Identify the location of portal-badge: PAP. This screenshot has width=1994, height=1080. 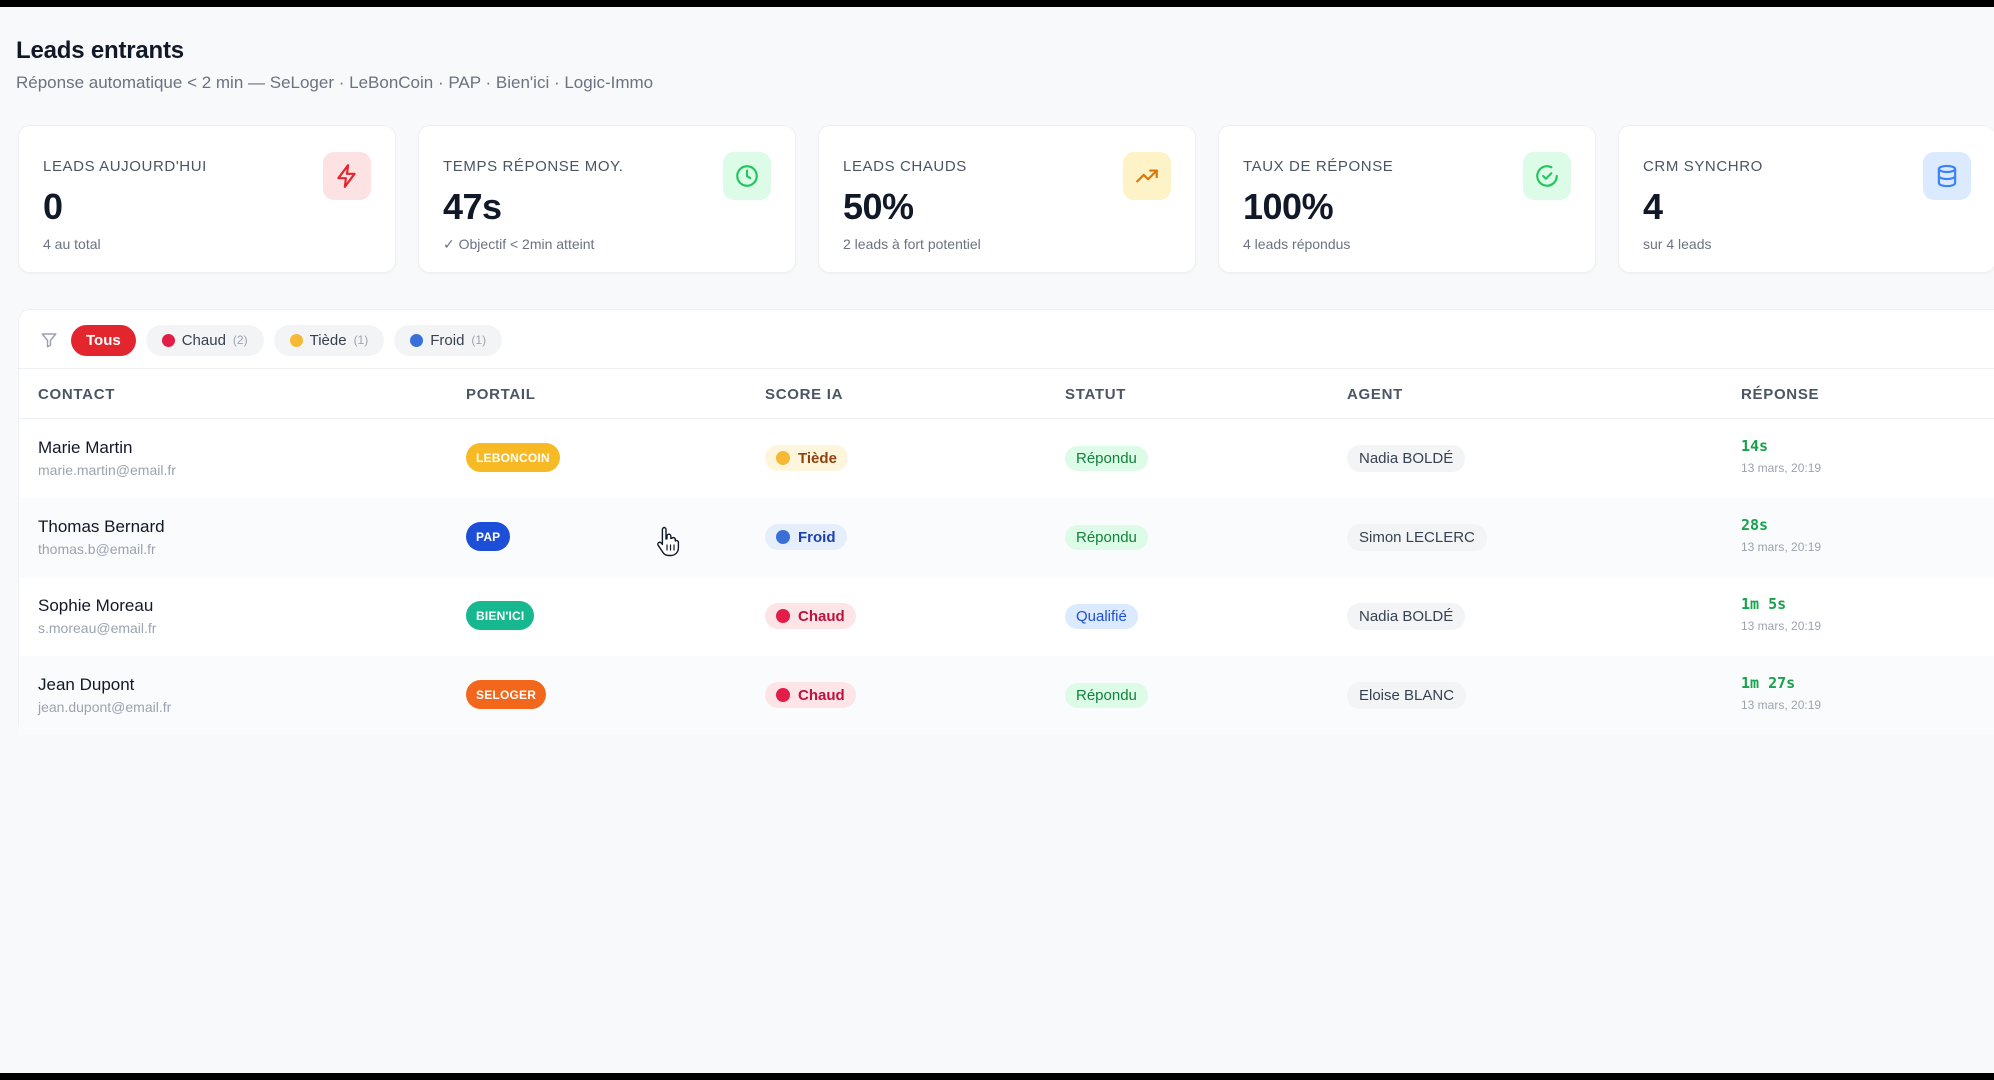
(488, 536).